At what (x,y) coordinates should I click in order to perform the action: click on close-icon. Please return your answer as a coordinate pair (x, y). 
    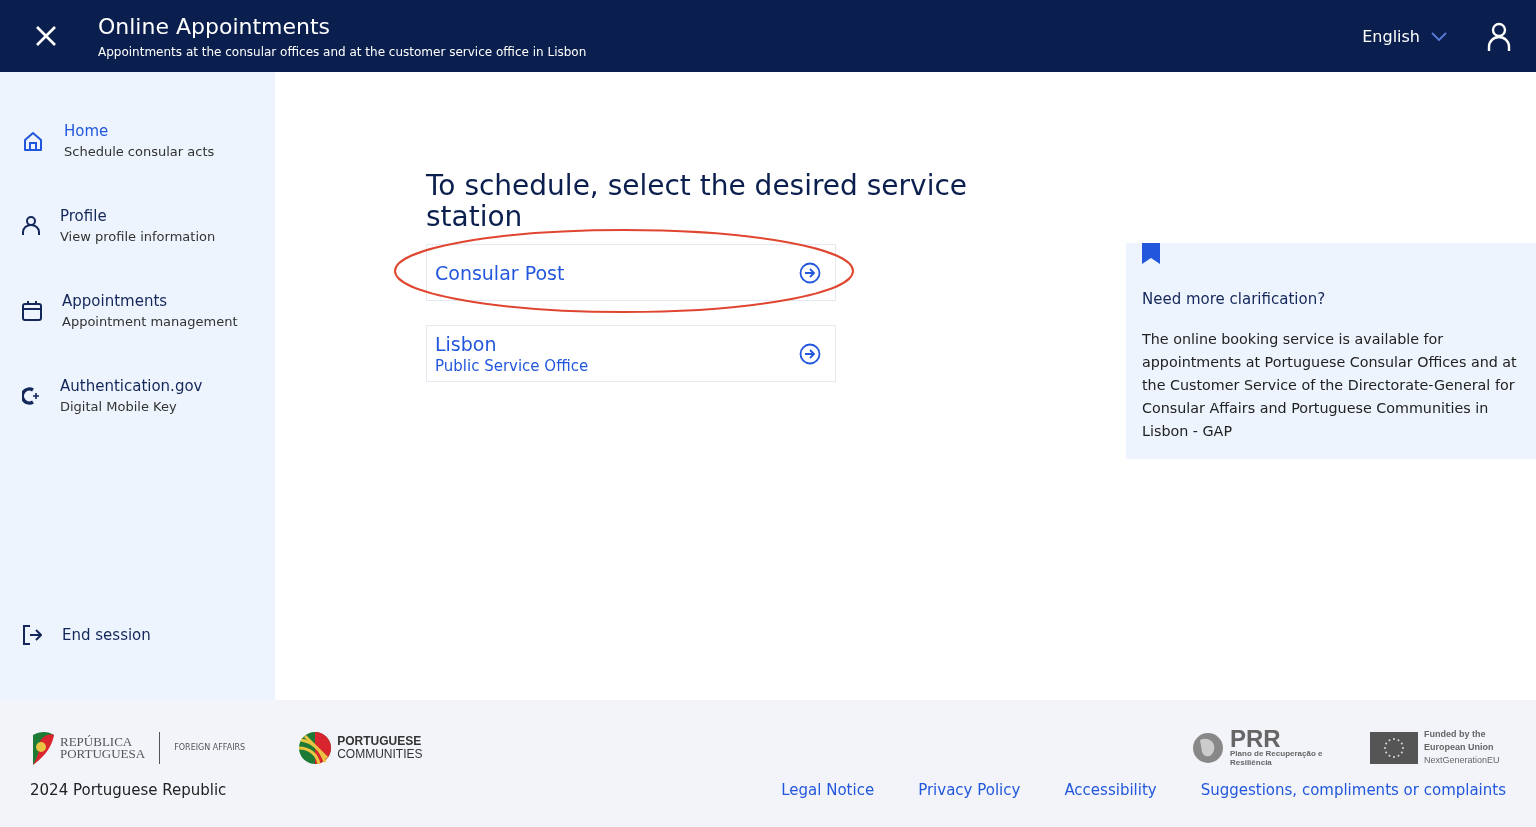
    Looking at the image, I should click on (46, 36).